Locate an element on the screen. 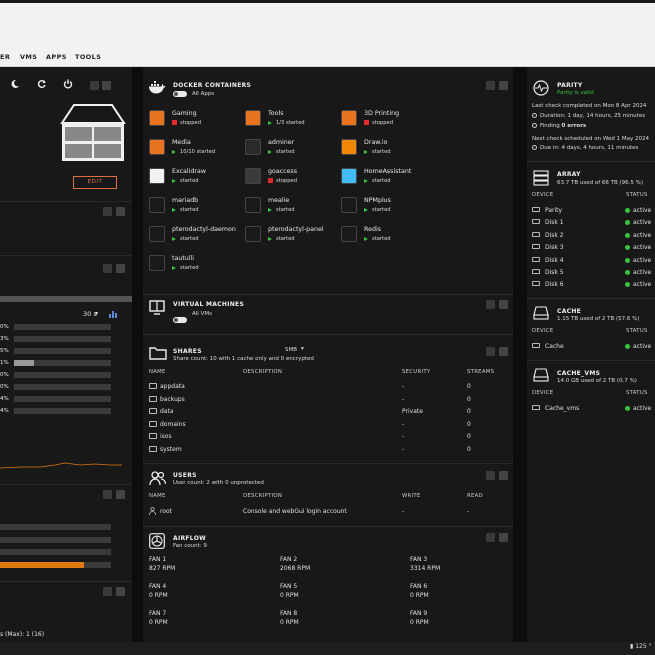 The height and width of the screenshot is (655, 655). docker-app-item: Redis started is located at coordinates (386, 236).